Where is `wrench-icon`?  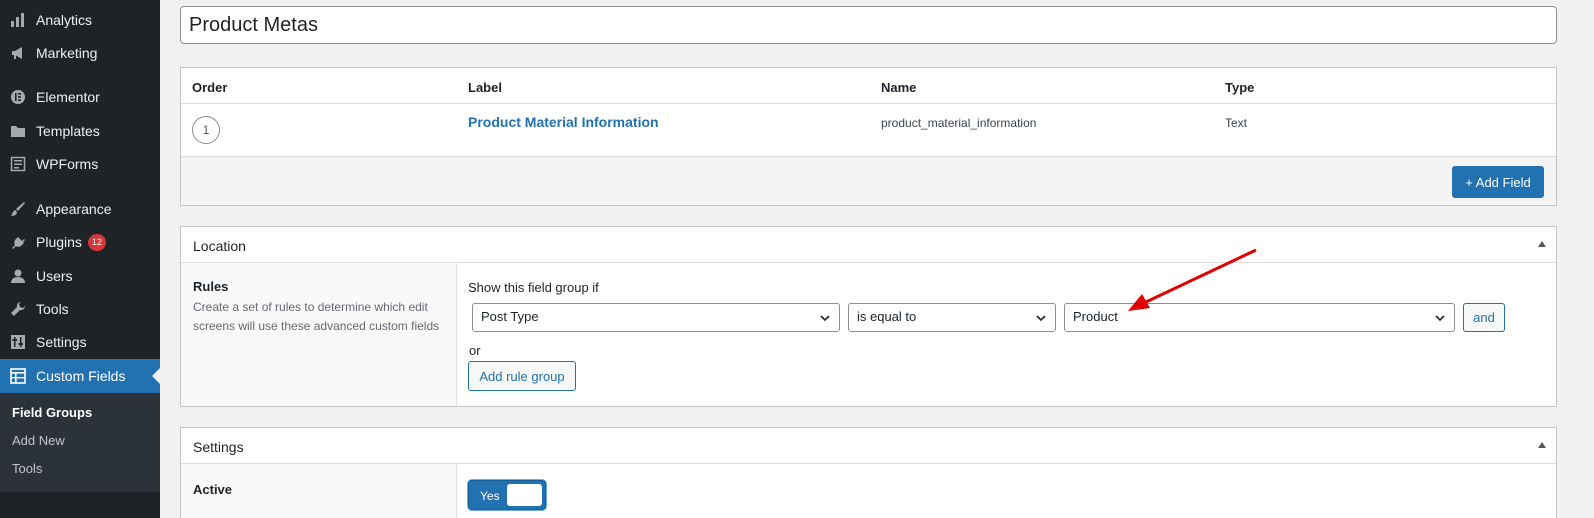 wrench-icon is located at coordinates (18, 309).